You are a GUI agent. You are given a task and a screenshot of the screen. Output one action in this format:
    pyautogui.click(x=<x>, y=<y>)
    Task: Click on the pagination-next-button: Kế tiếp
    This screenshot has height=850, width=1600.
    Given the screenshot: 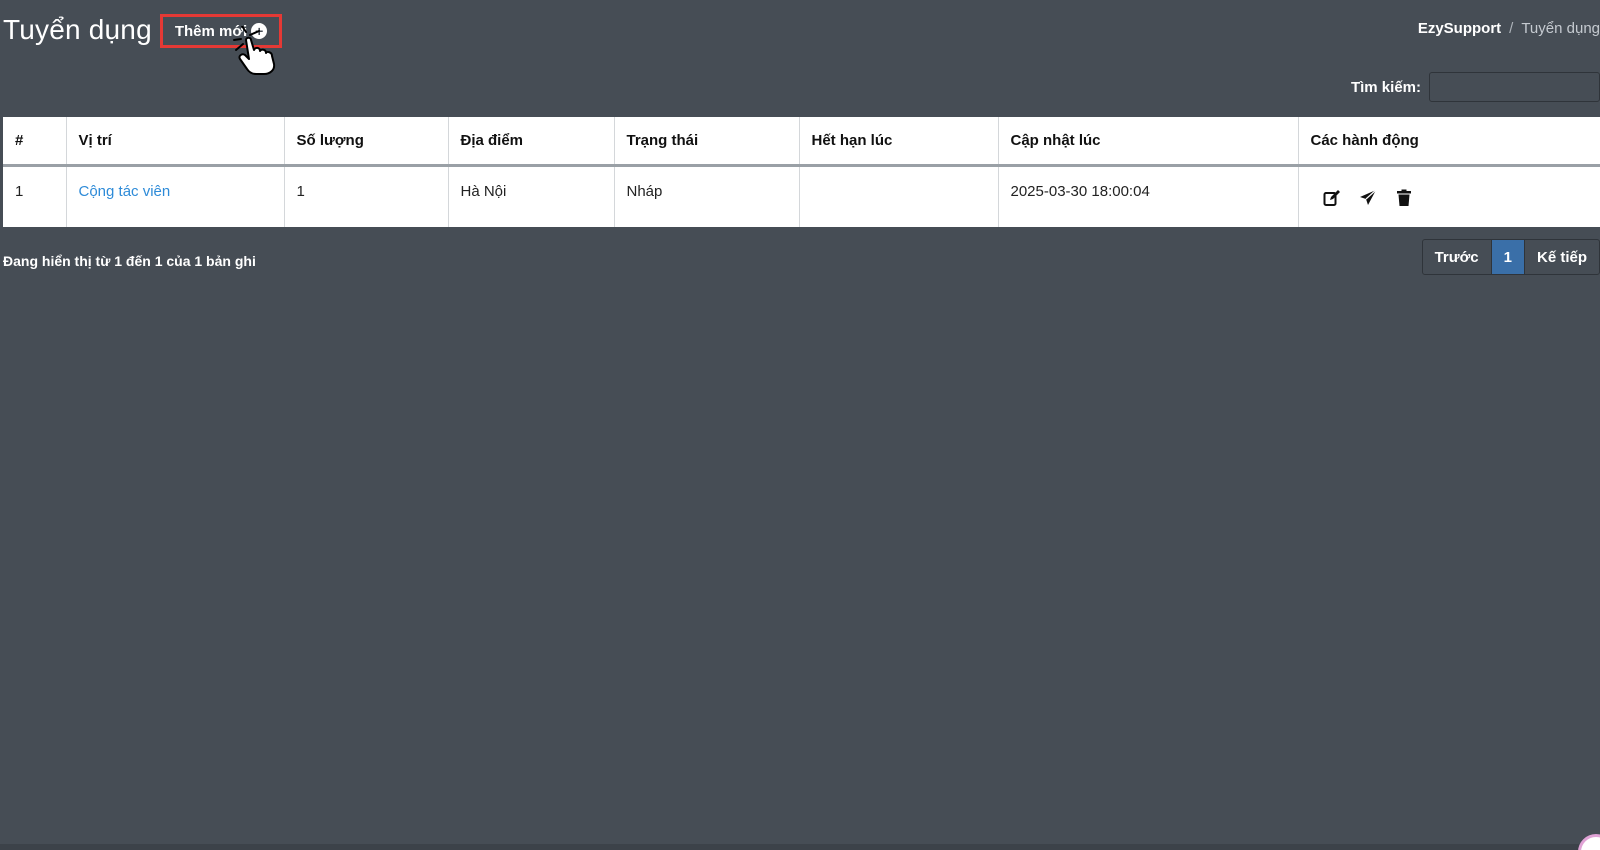 What is the action you would take?
    pyautogui.click(x=1561, y=257)
    